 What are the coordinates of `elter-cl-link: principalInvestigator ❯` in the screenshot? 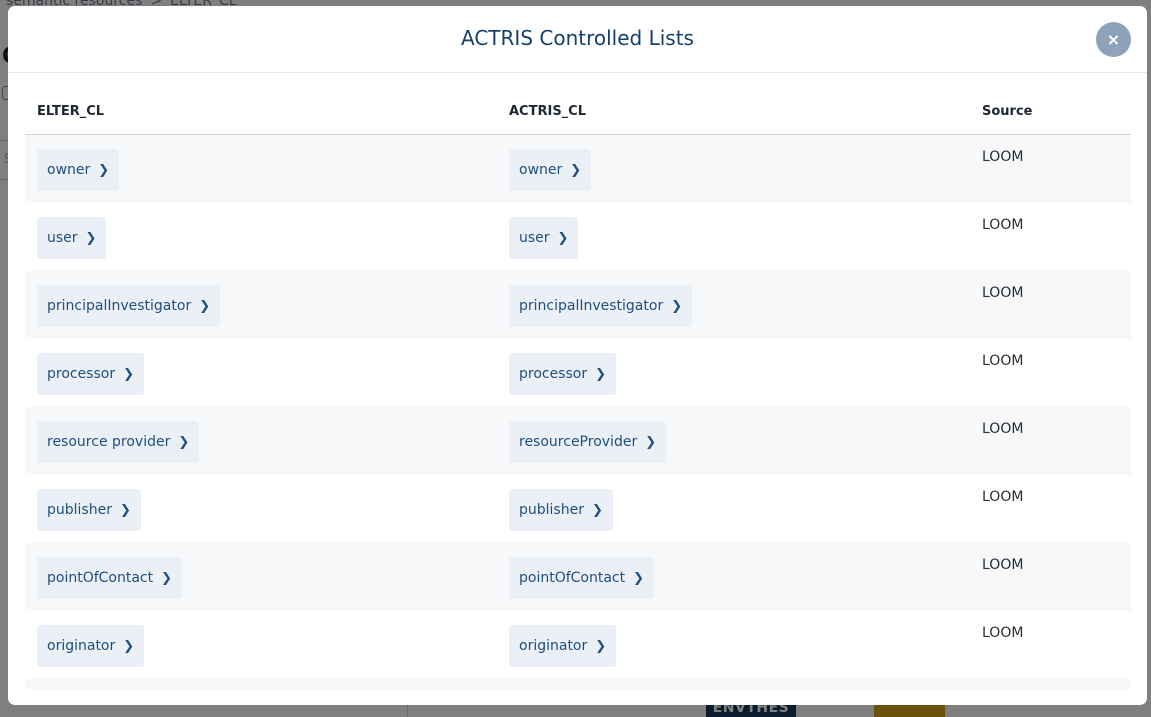 It's located at (129, 306).